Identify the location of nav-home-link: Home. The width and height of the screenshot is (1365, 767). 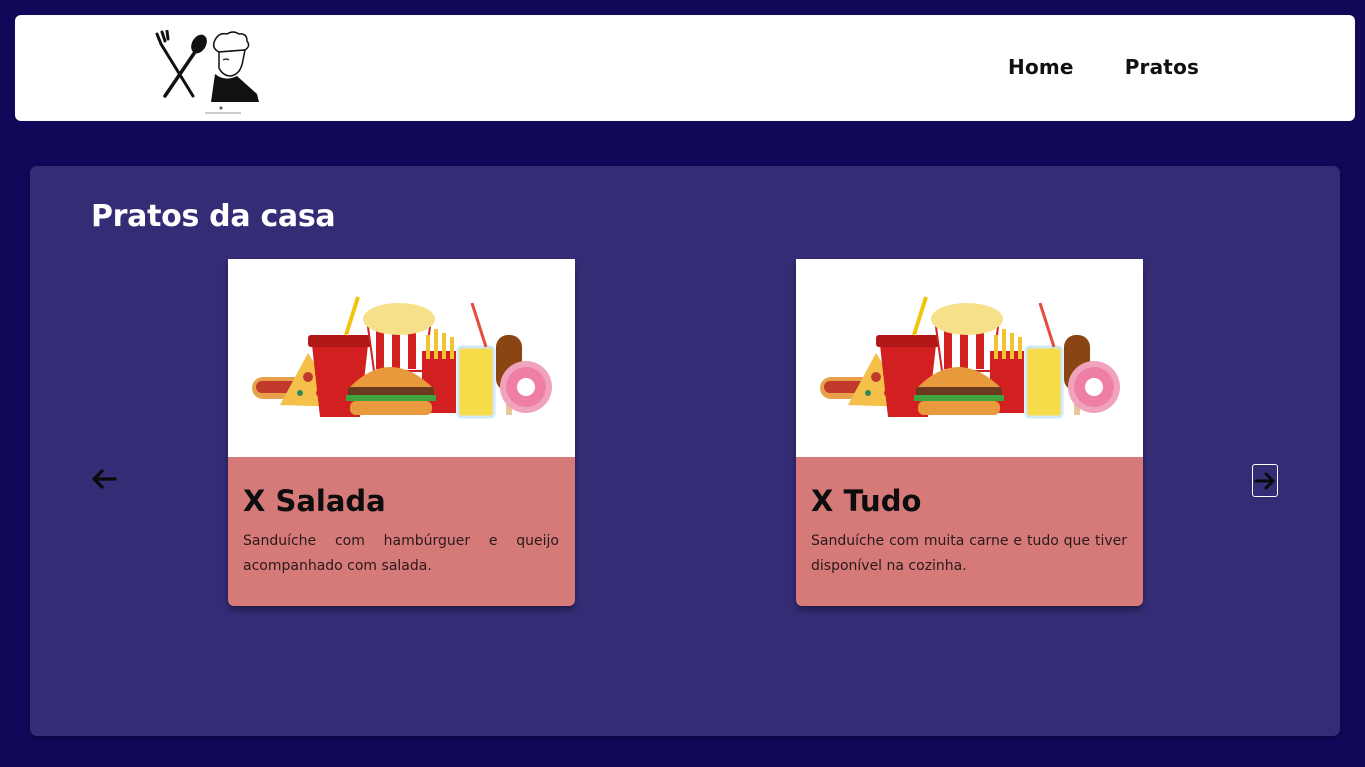
(1041, 67).